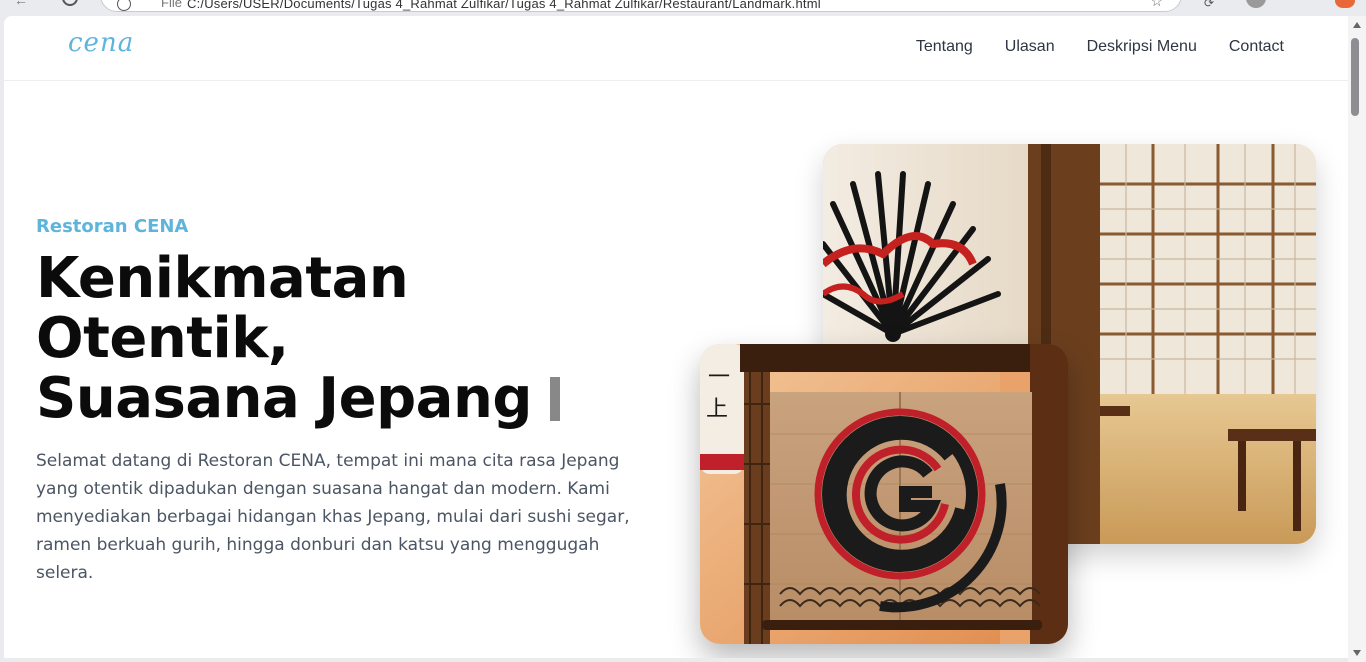  I want to click on extension-icon: ⟳, so click(1209, 5).